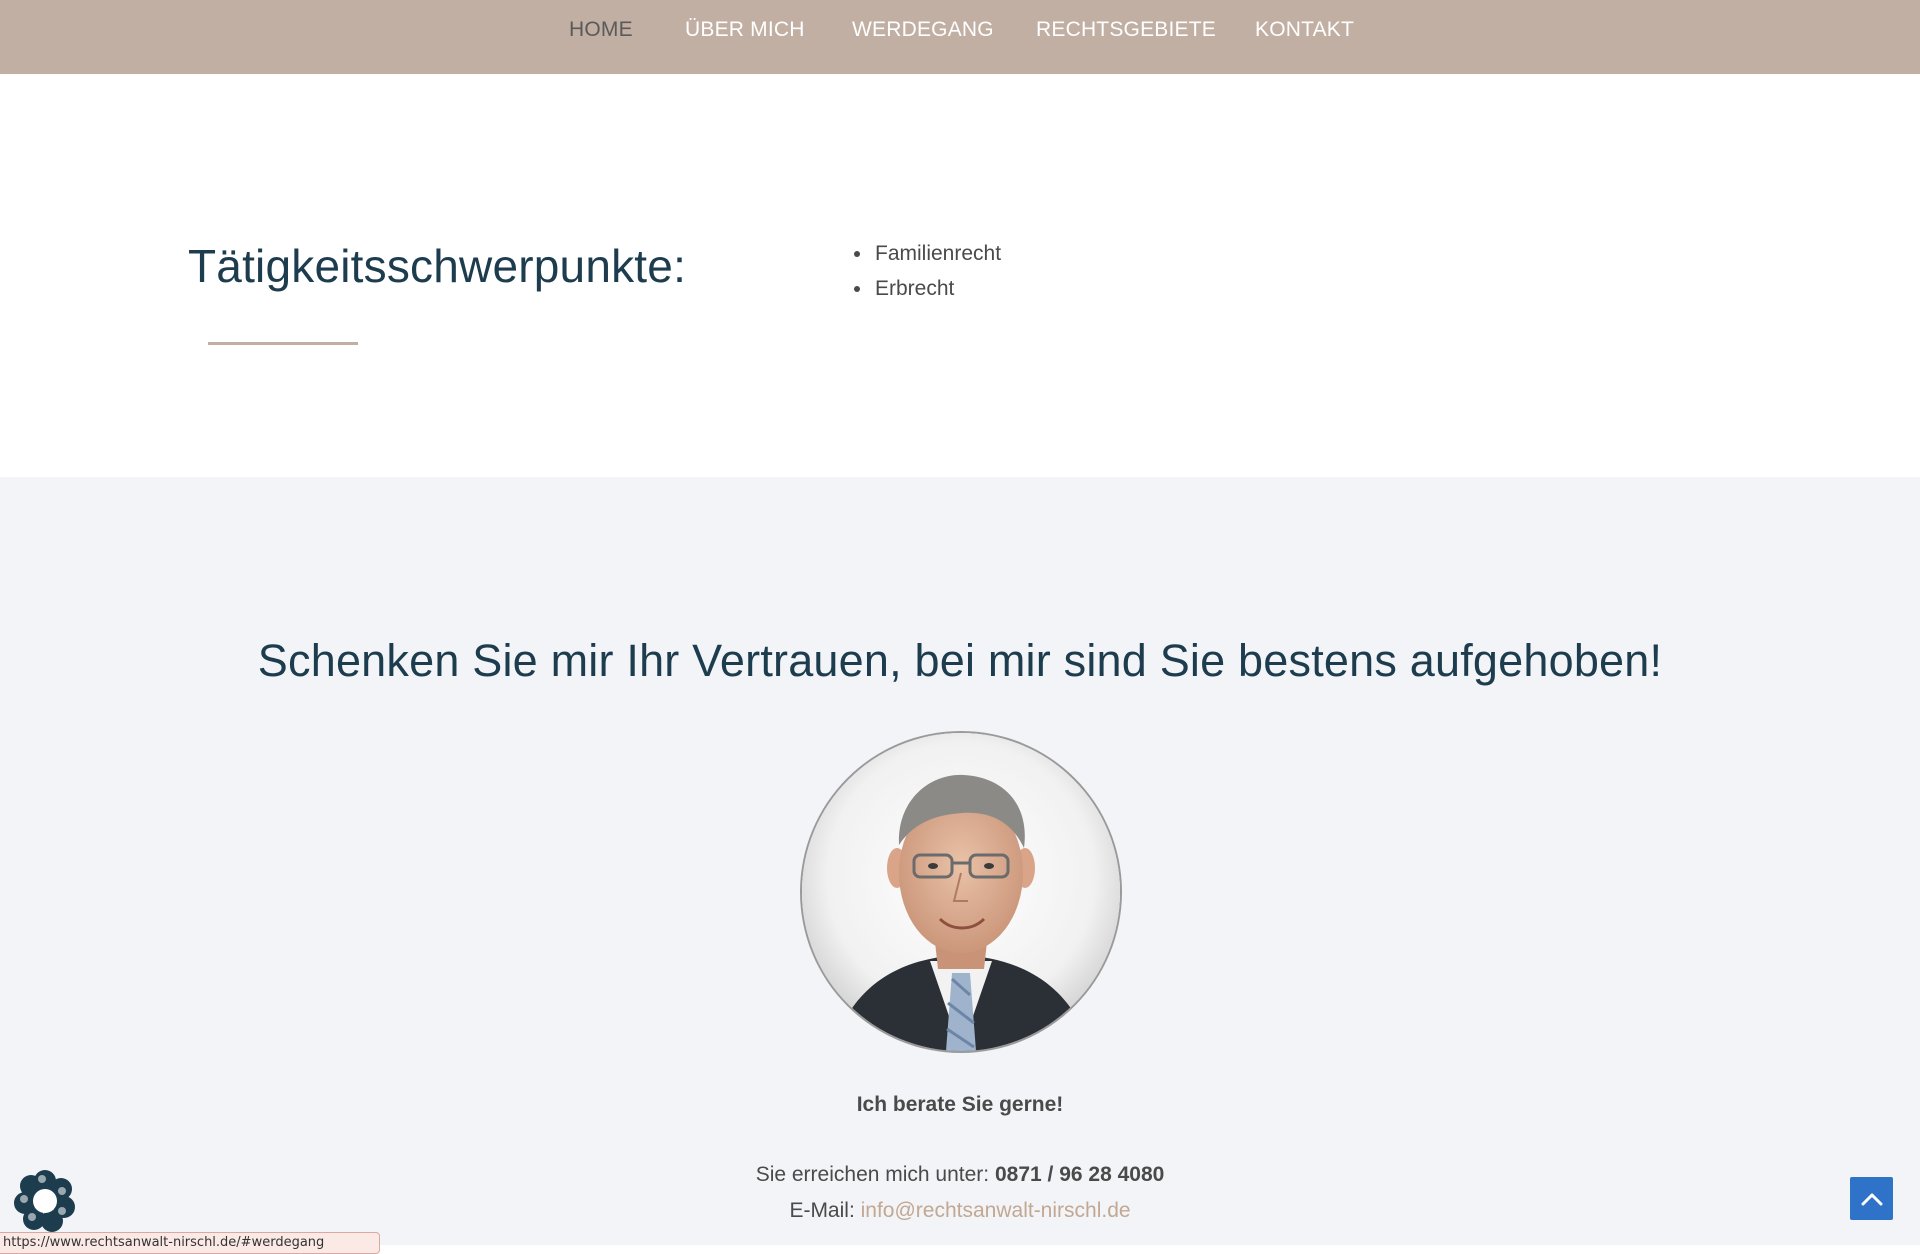 The height and width of the screenshot is (1254, 1920). Describe the element at coordinates (960, 1104) in the screenshot. I see `consult-text: Ich berate Sie gerne!` at that location.